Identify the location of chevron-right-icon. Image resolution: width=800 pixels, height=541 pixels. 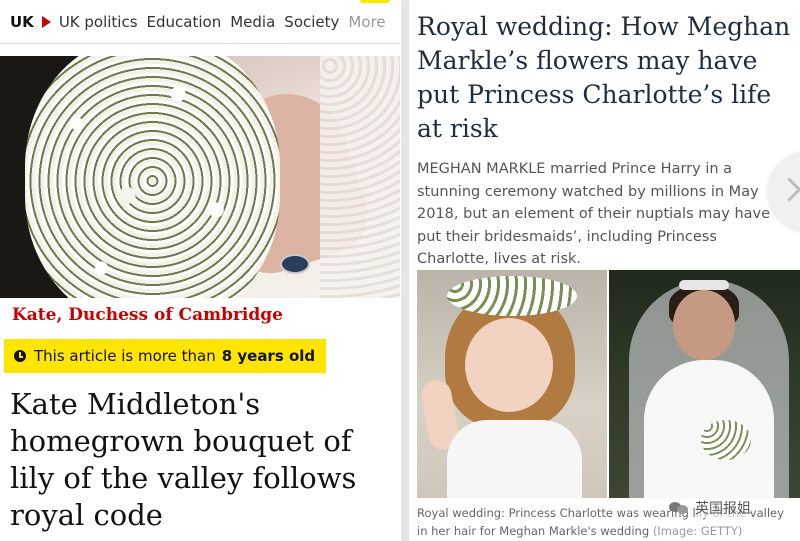
(788, 189).